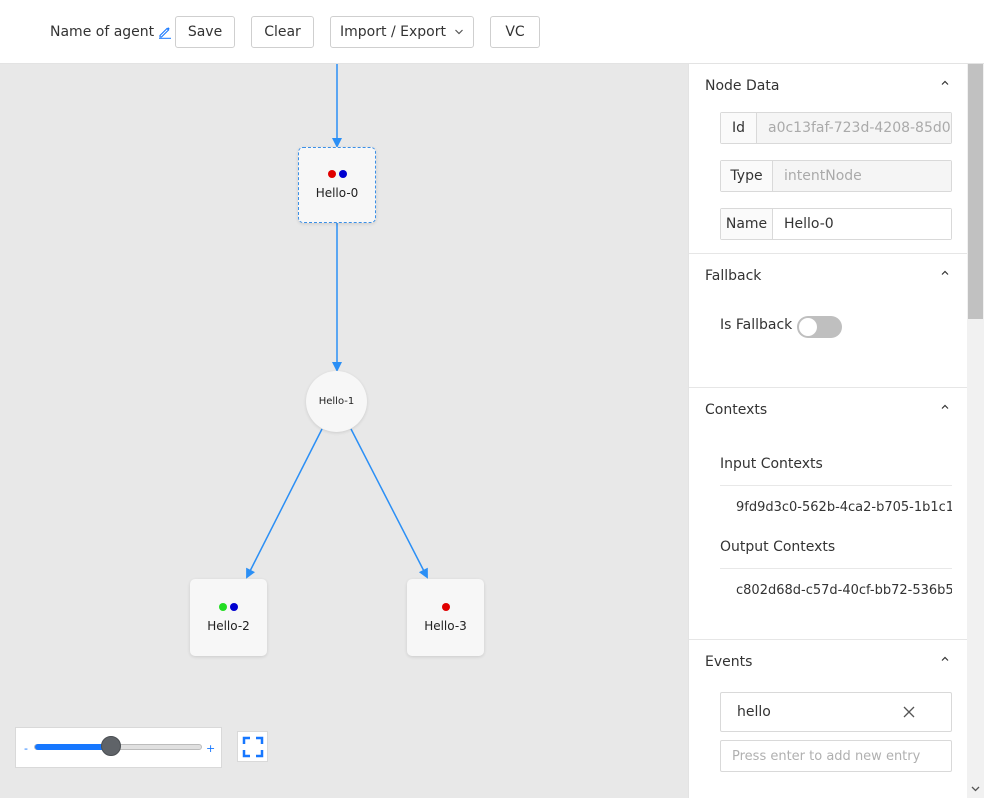 This screenshot has width=984, height=798. I want to click on type-label: Type, so click(747, 176).